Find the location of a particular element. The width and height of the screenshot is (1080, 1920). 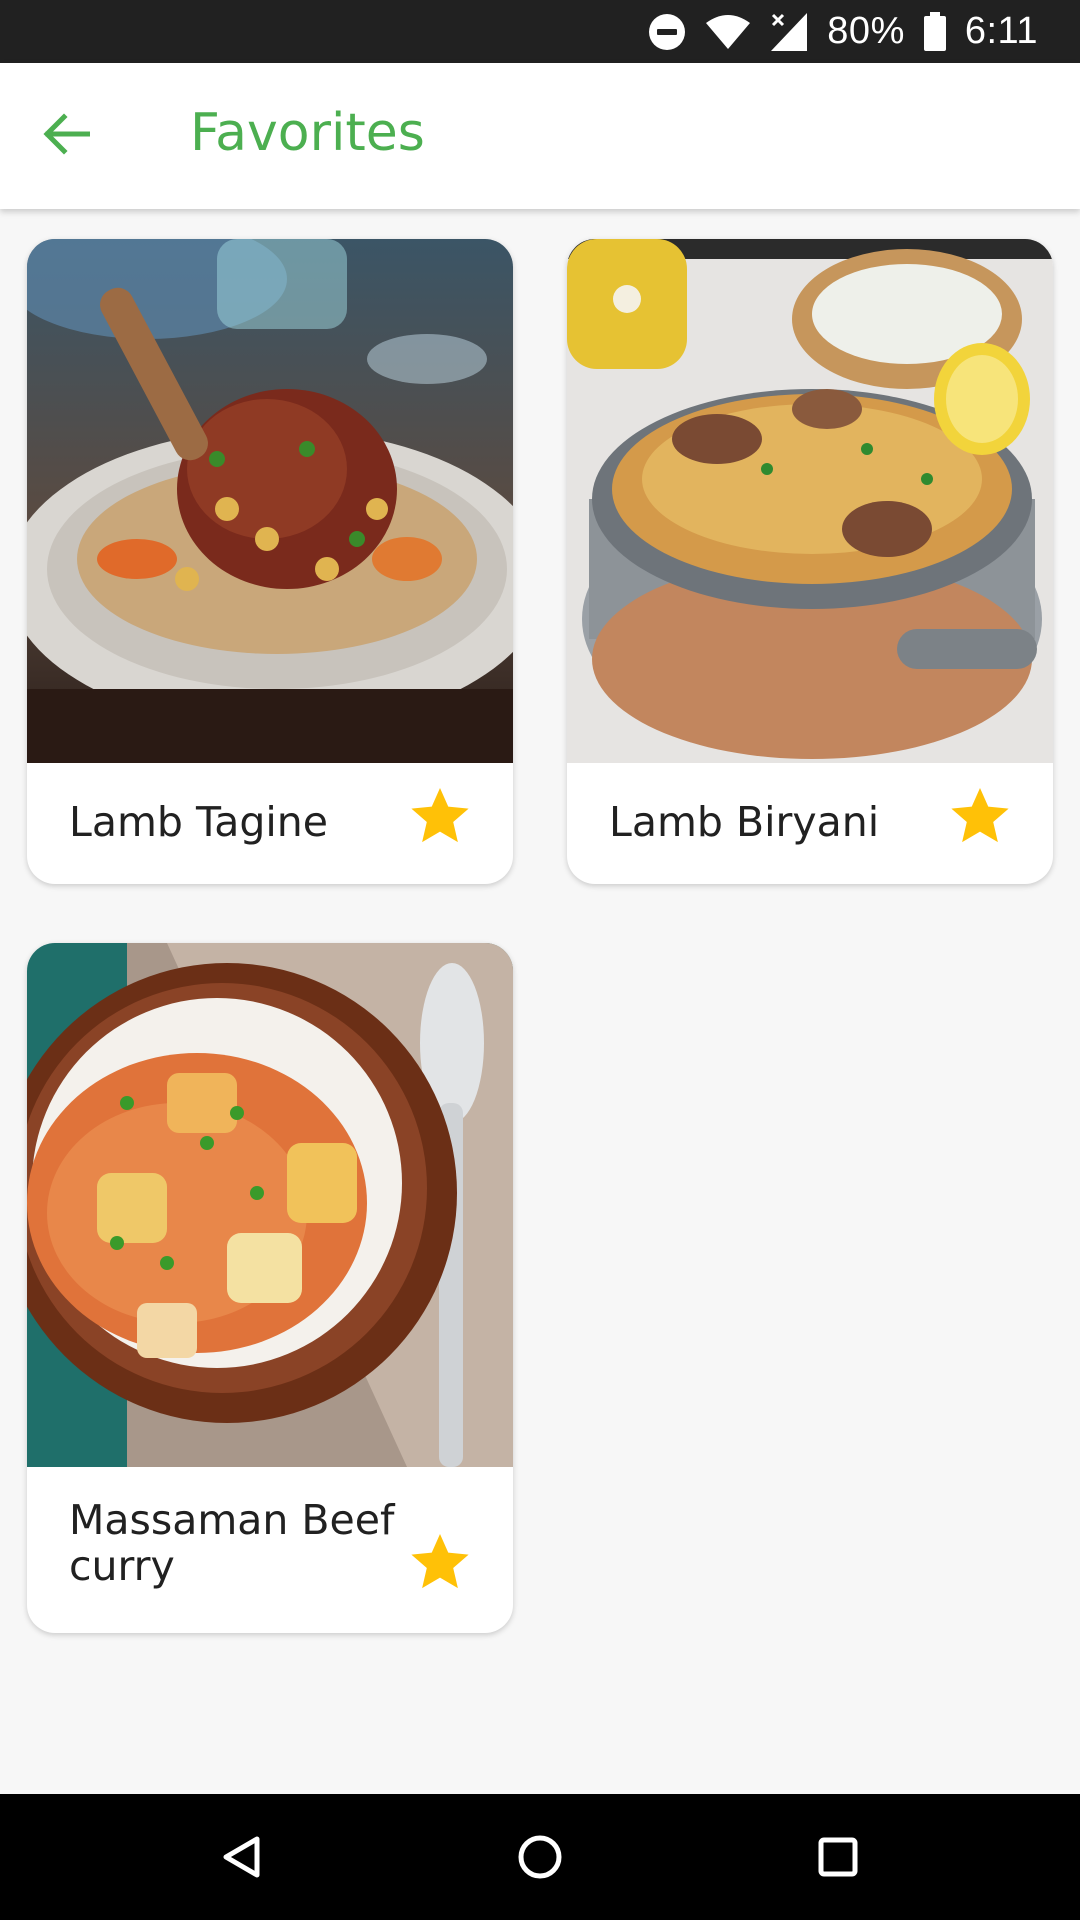

recipe-title: Lamb Tagine is located at coordinates (198, 822).